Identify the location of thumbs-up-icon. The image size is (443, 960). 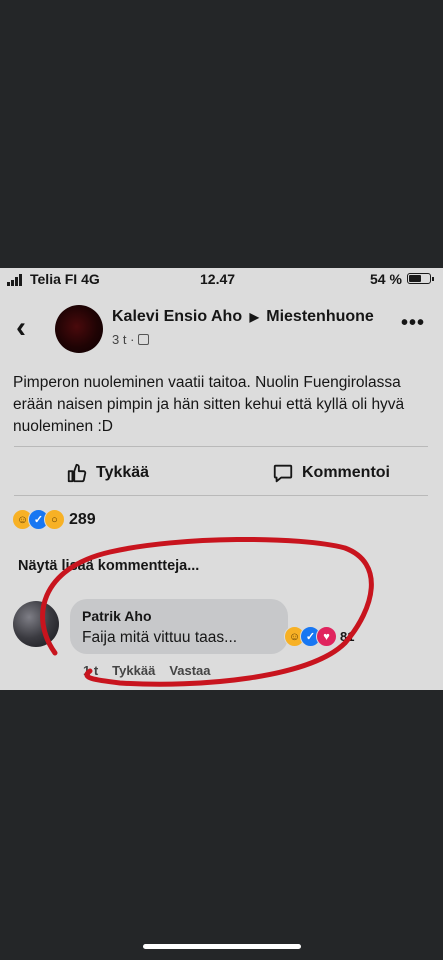
(77, 473).